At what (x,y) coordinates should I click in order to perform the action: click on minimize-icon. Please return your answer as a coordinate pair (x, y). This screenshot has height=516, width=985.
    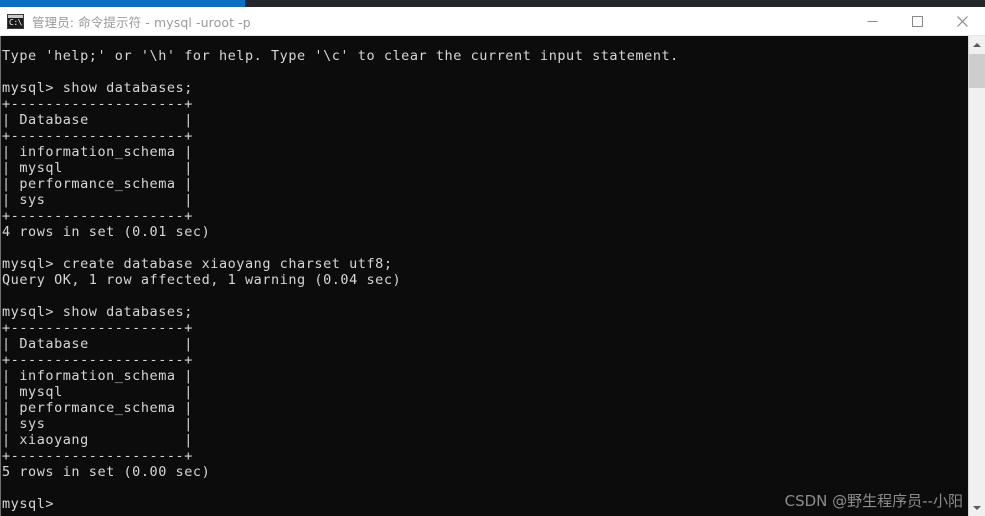
    Looking at the image, I should click on (872, 21).